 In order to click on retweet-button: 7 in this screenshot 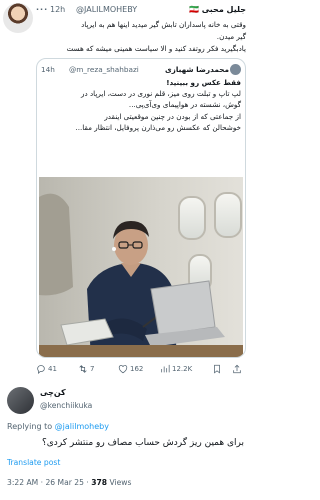, I will do `click(86, 369)`.